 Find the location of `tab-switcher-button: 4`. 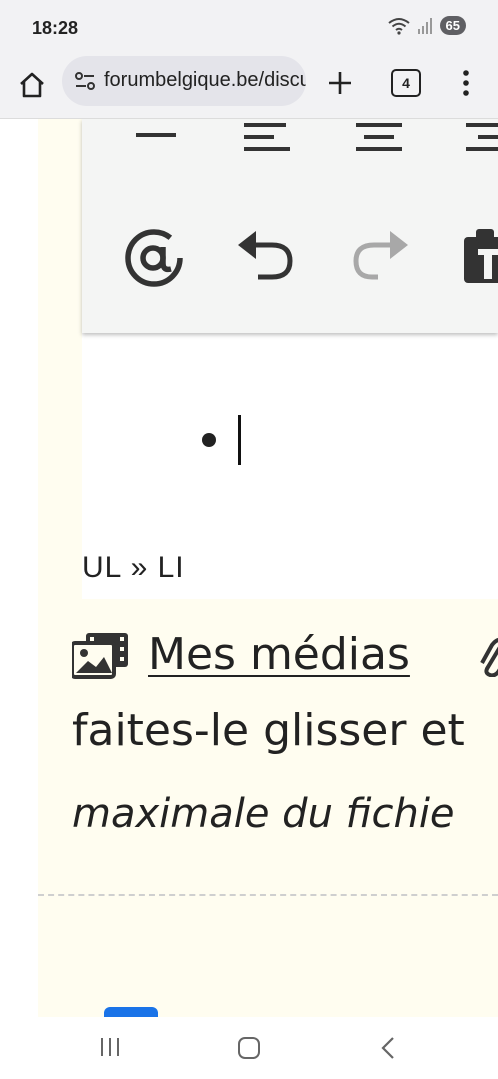

tab-switcher-button: 4 is located at coordinates (406, 83).